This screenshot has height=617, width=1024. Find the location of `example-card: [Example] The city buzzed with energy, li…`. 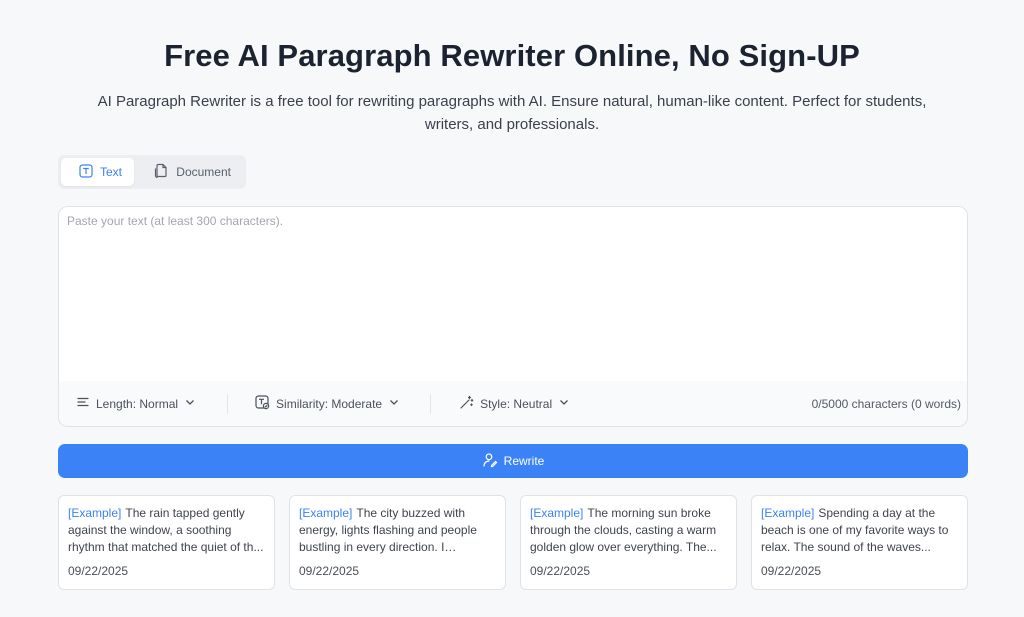

example-card: [Example] The city buzzed with energy, li… is located at coordinates (397, 542).